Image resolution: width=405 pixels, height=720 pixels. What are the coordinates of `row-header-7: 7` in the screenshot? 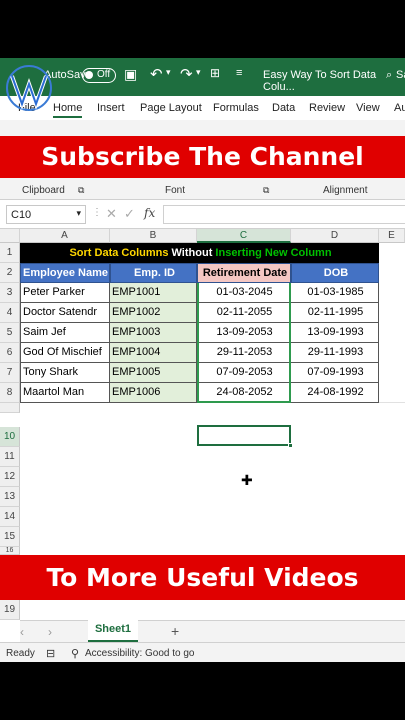 It's located at (10, 373).